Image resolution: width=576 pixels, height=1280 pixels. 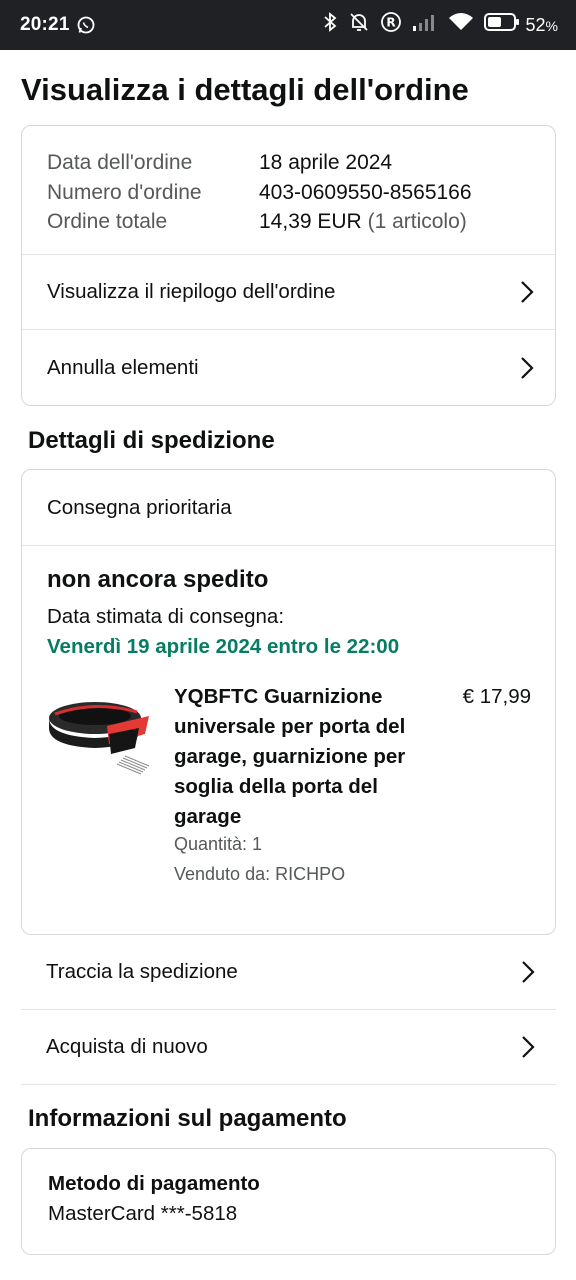 What do you see at coordinates (288, 25) in the screenshot?
I see `status-bar: 20:21 R 52%` at bounding box center [288, 25].